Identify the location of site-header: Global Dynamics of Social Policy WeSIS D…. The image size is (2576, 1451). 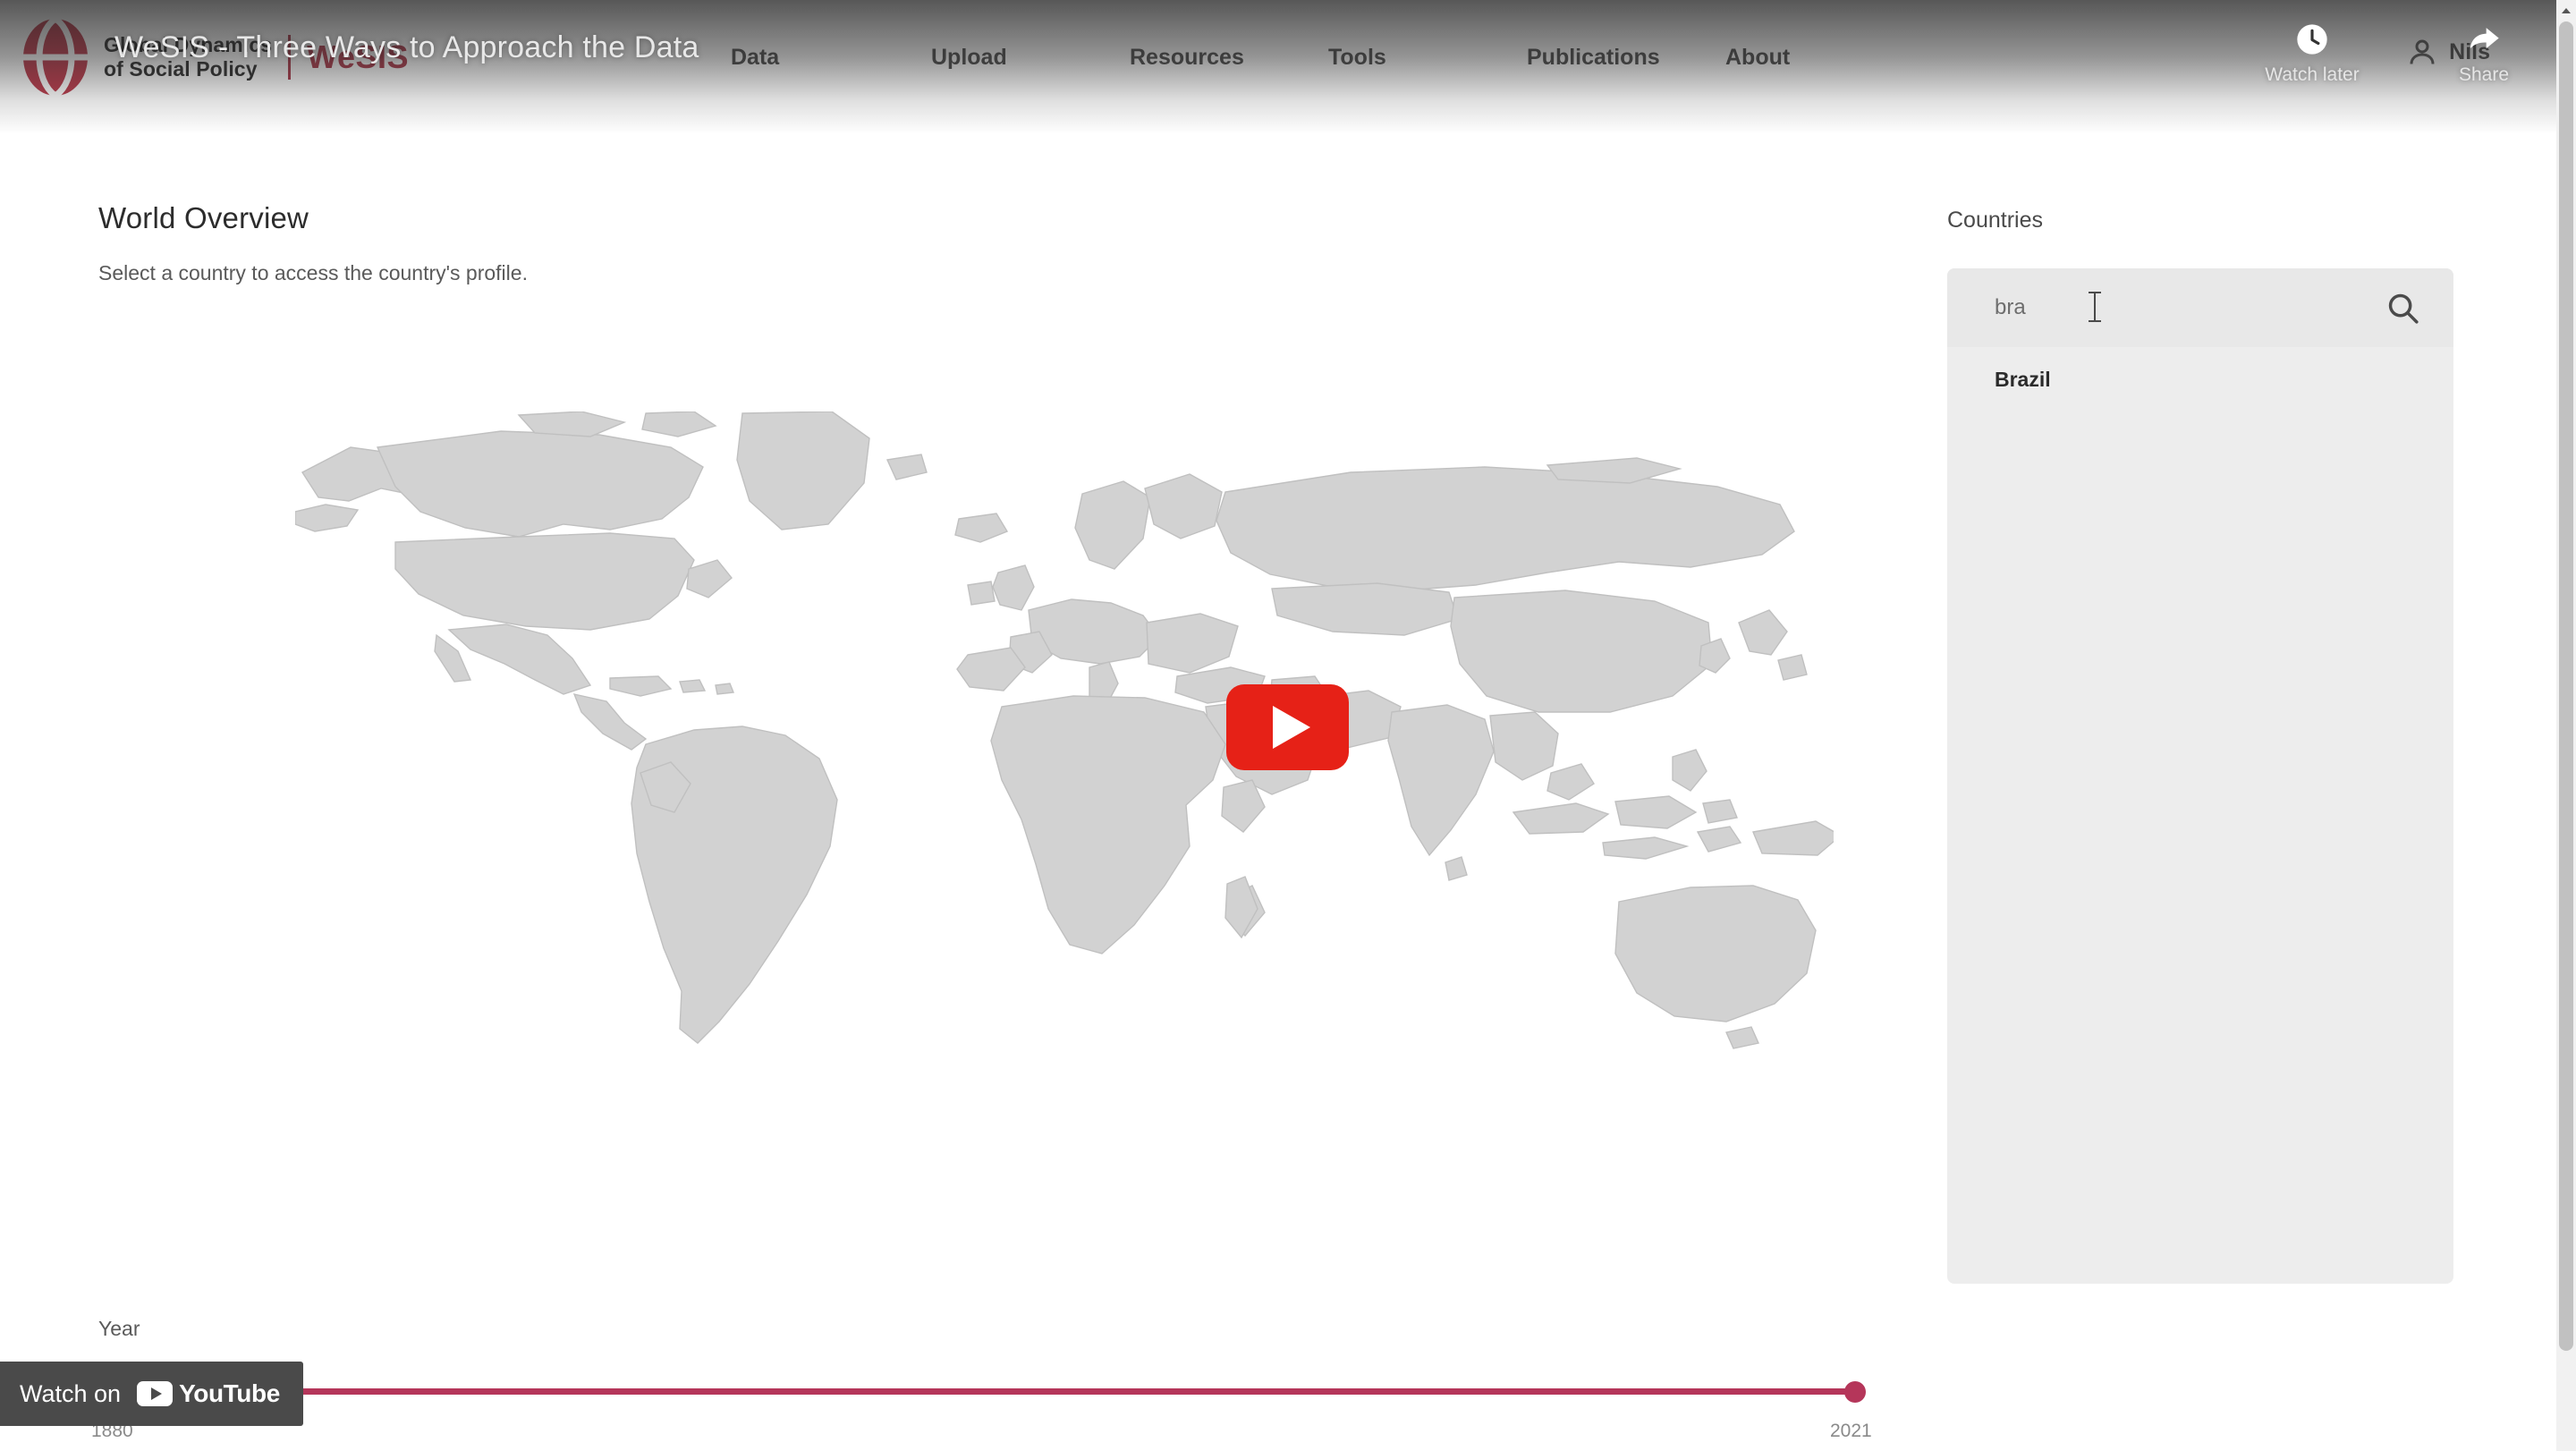
(1278, 57).